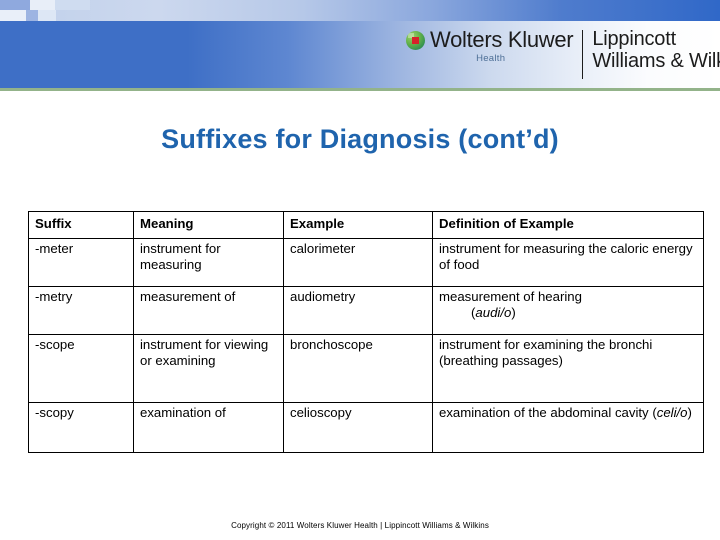 This screenshot has width=720, height=540. Describe the element at coordinates (360, 139) in the screenshot. I see `page-title: Suffixes for Diagnosis (cont’d)` at that location.